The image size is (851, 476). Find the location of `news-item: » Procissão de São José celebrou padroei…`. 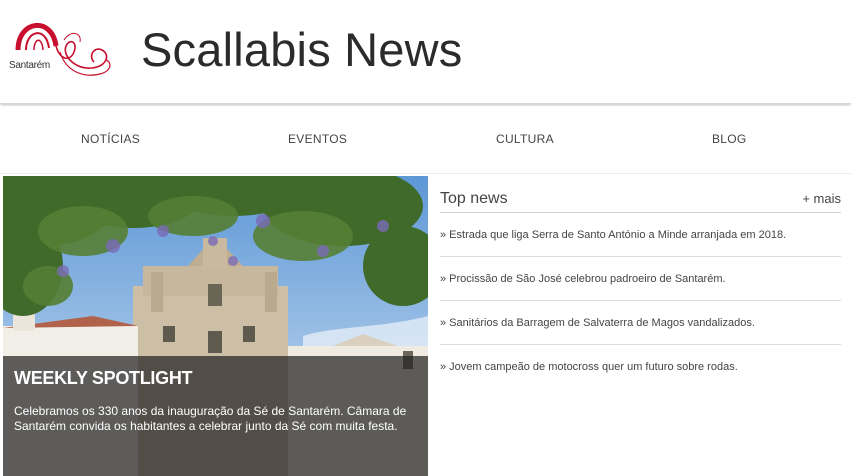

news-item: » Procissão de São José celebrou padroei… is located at coordinates (640, 279).